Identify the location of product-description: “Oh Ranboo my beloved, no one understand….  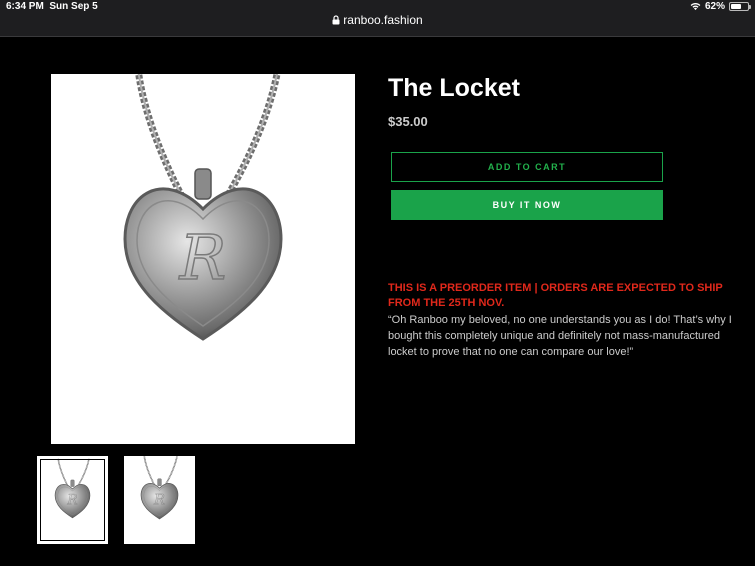
(560, 336).